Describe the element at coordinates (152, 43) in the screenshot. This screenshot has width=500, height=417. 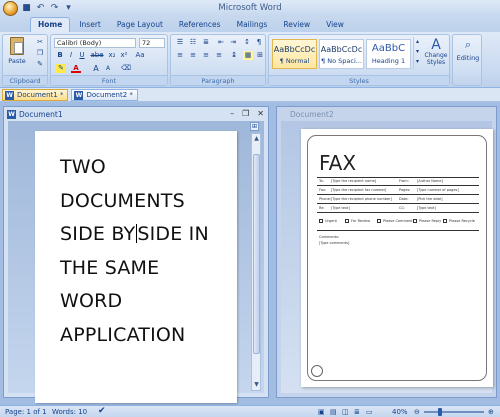
I see `font-size-combo: 72` at that location.